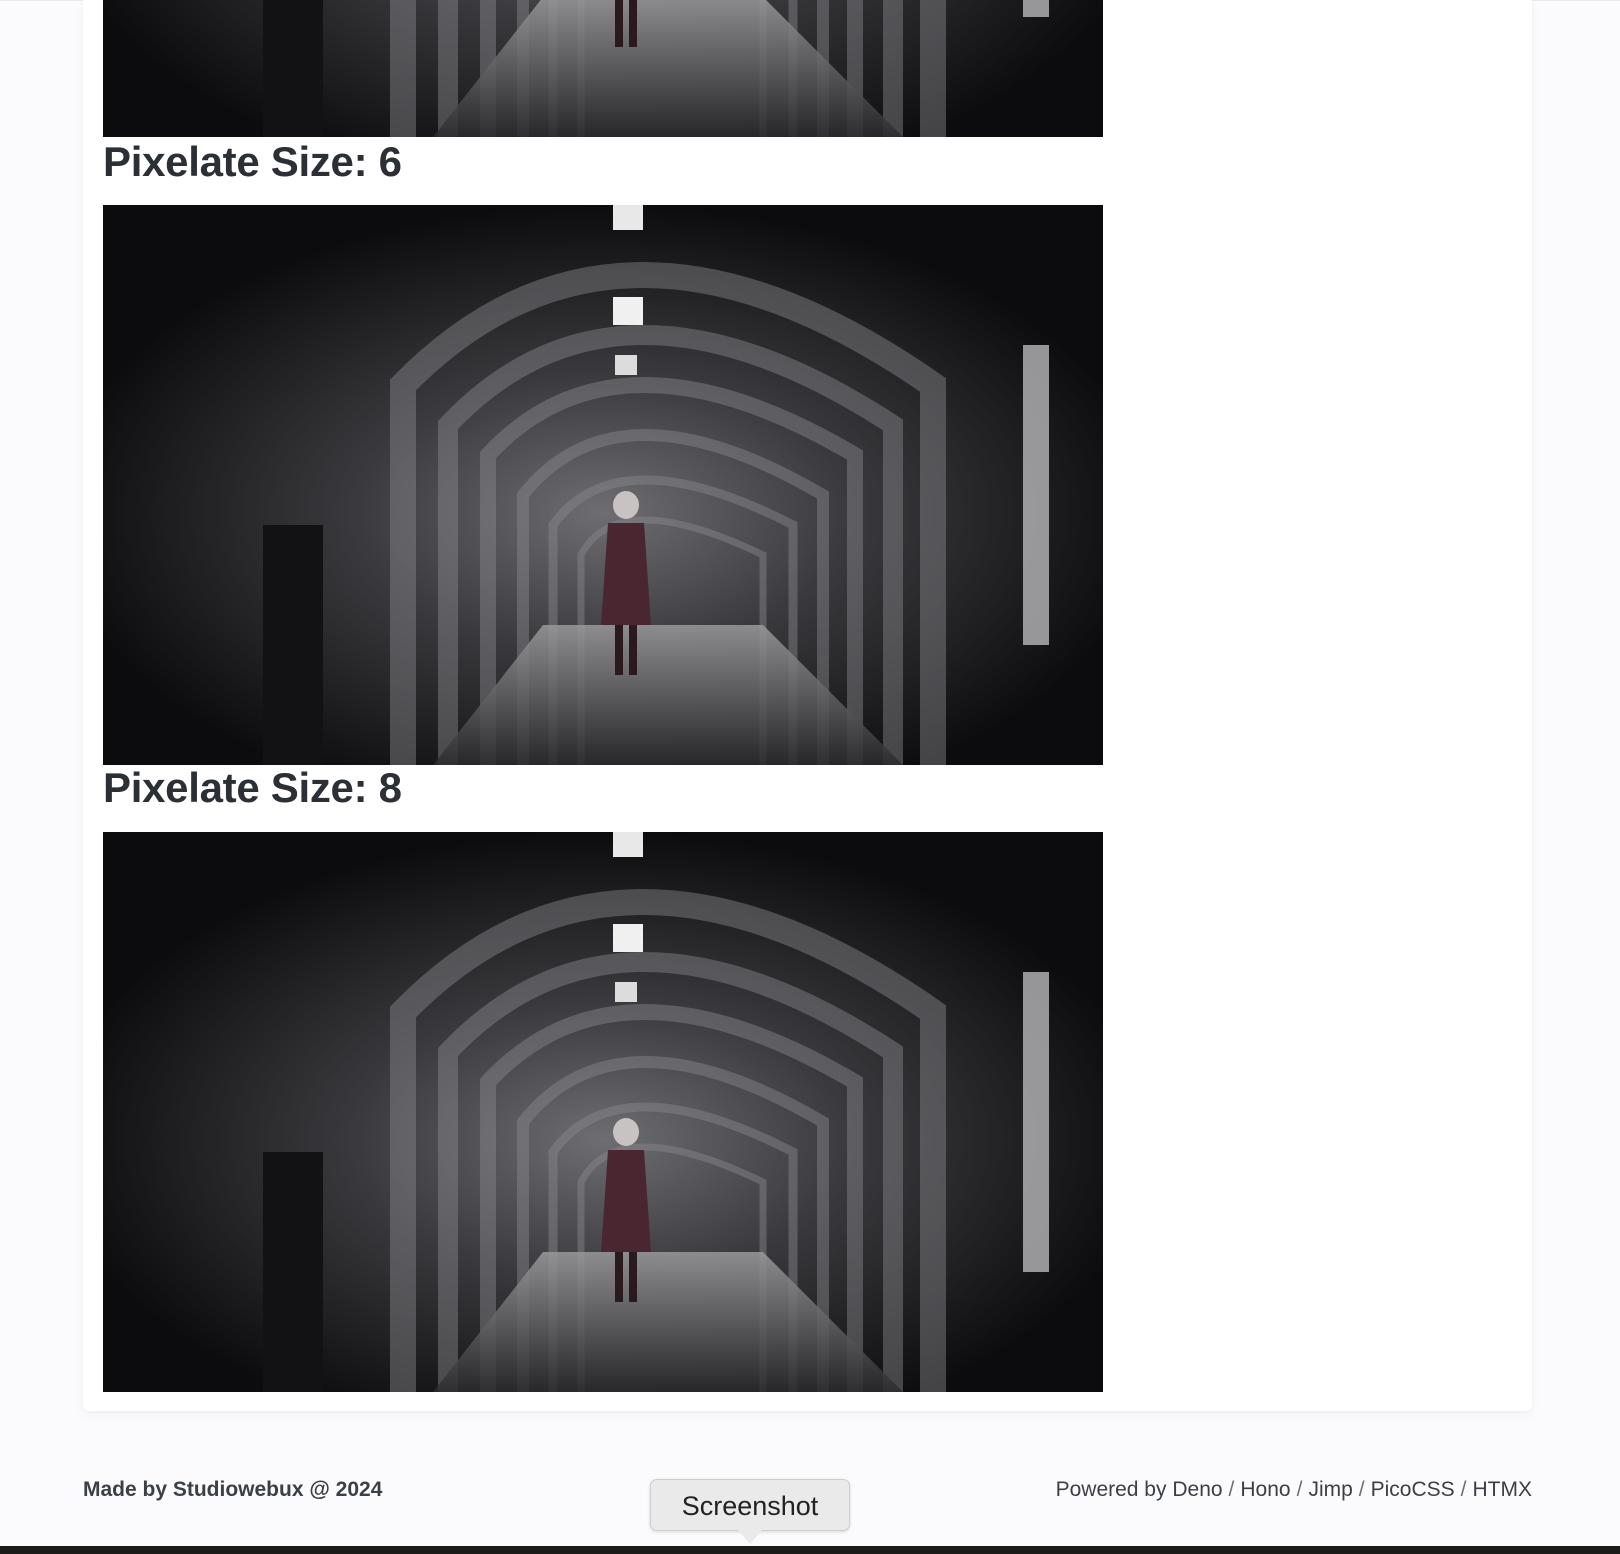 The height and width of the screenshot is (1554, 1620). Describe the element at coordinates (1294, 1490) in the screenshot. I see `footer-powered-by: Powered by Deno / Hono / Jimp / PicoCSS / HTMX` at that location.